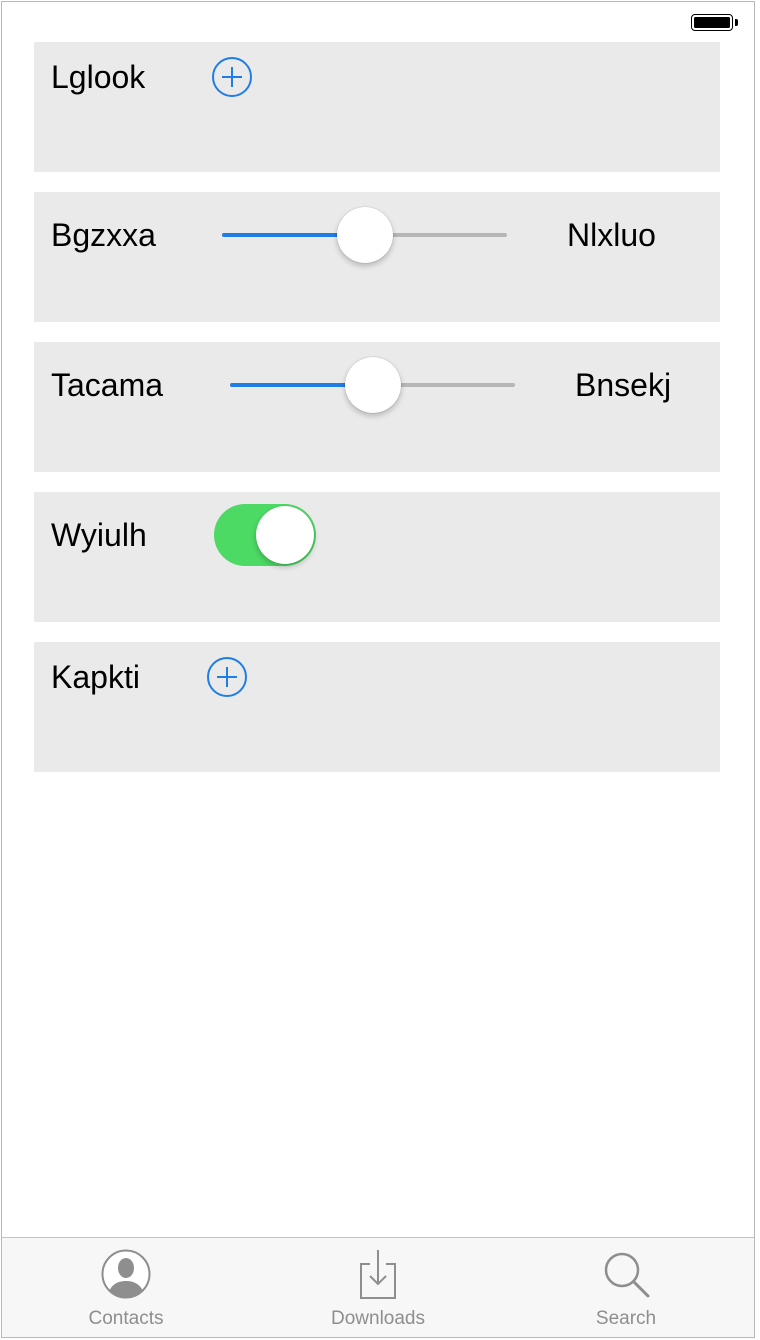 Image resolution: width=760 pixels, height=1340 pixels. What do you see at coordinates (126, 1318) in the screenshot?
I see `tab-label: Contacts` at bounding box center [126, 1318].